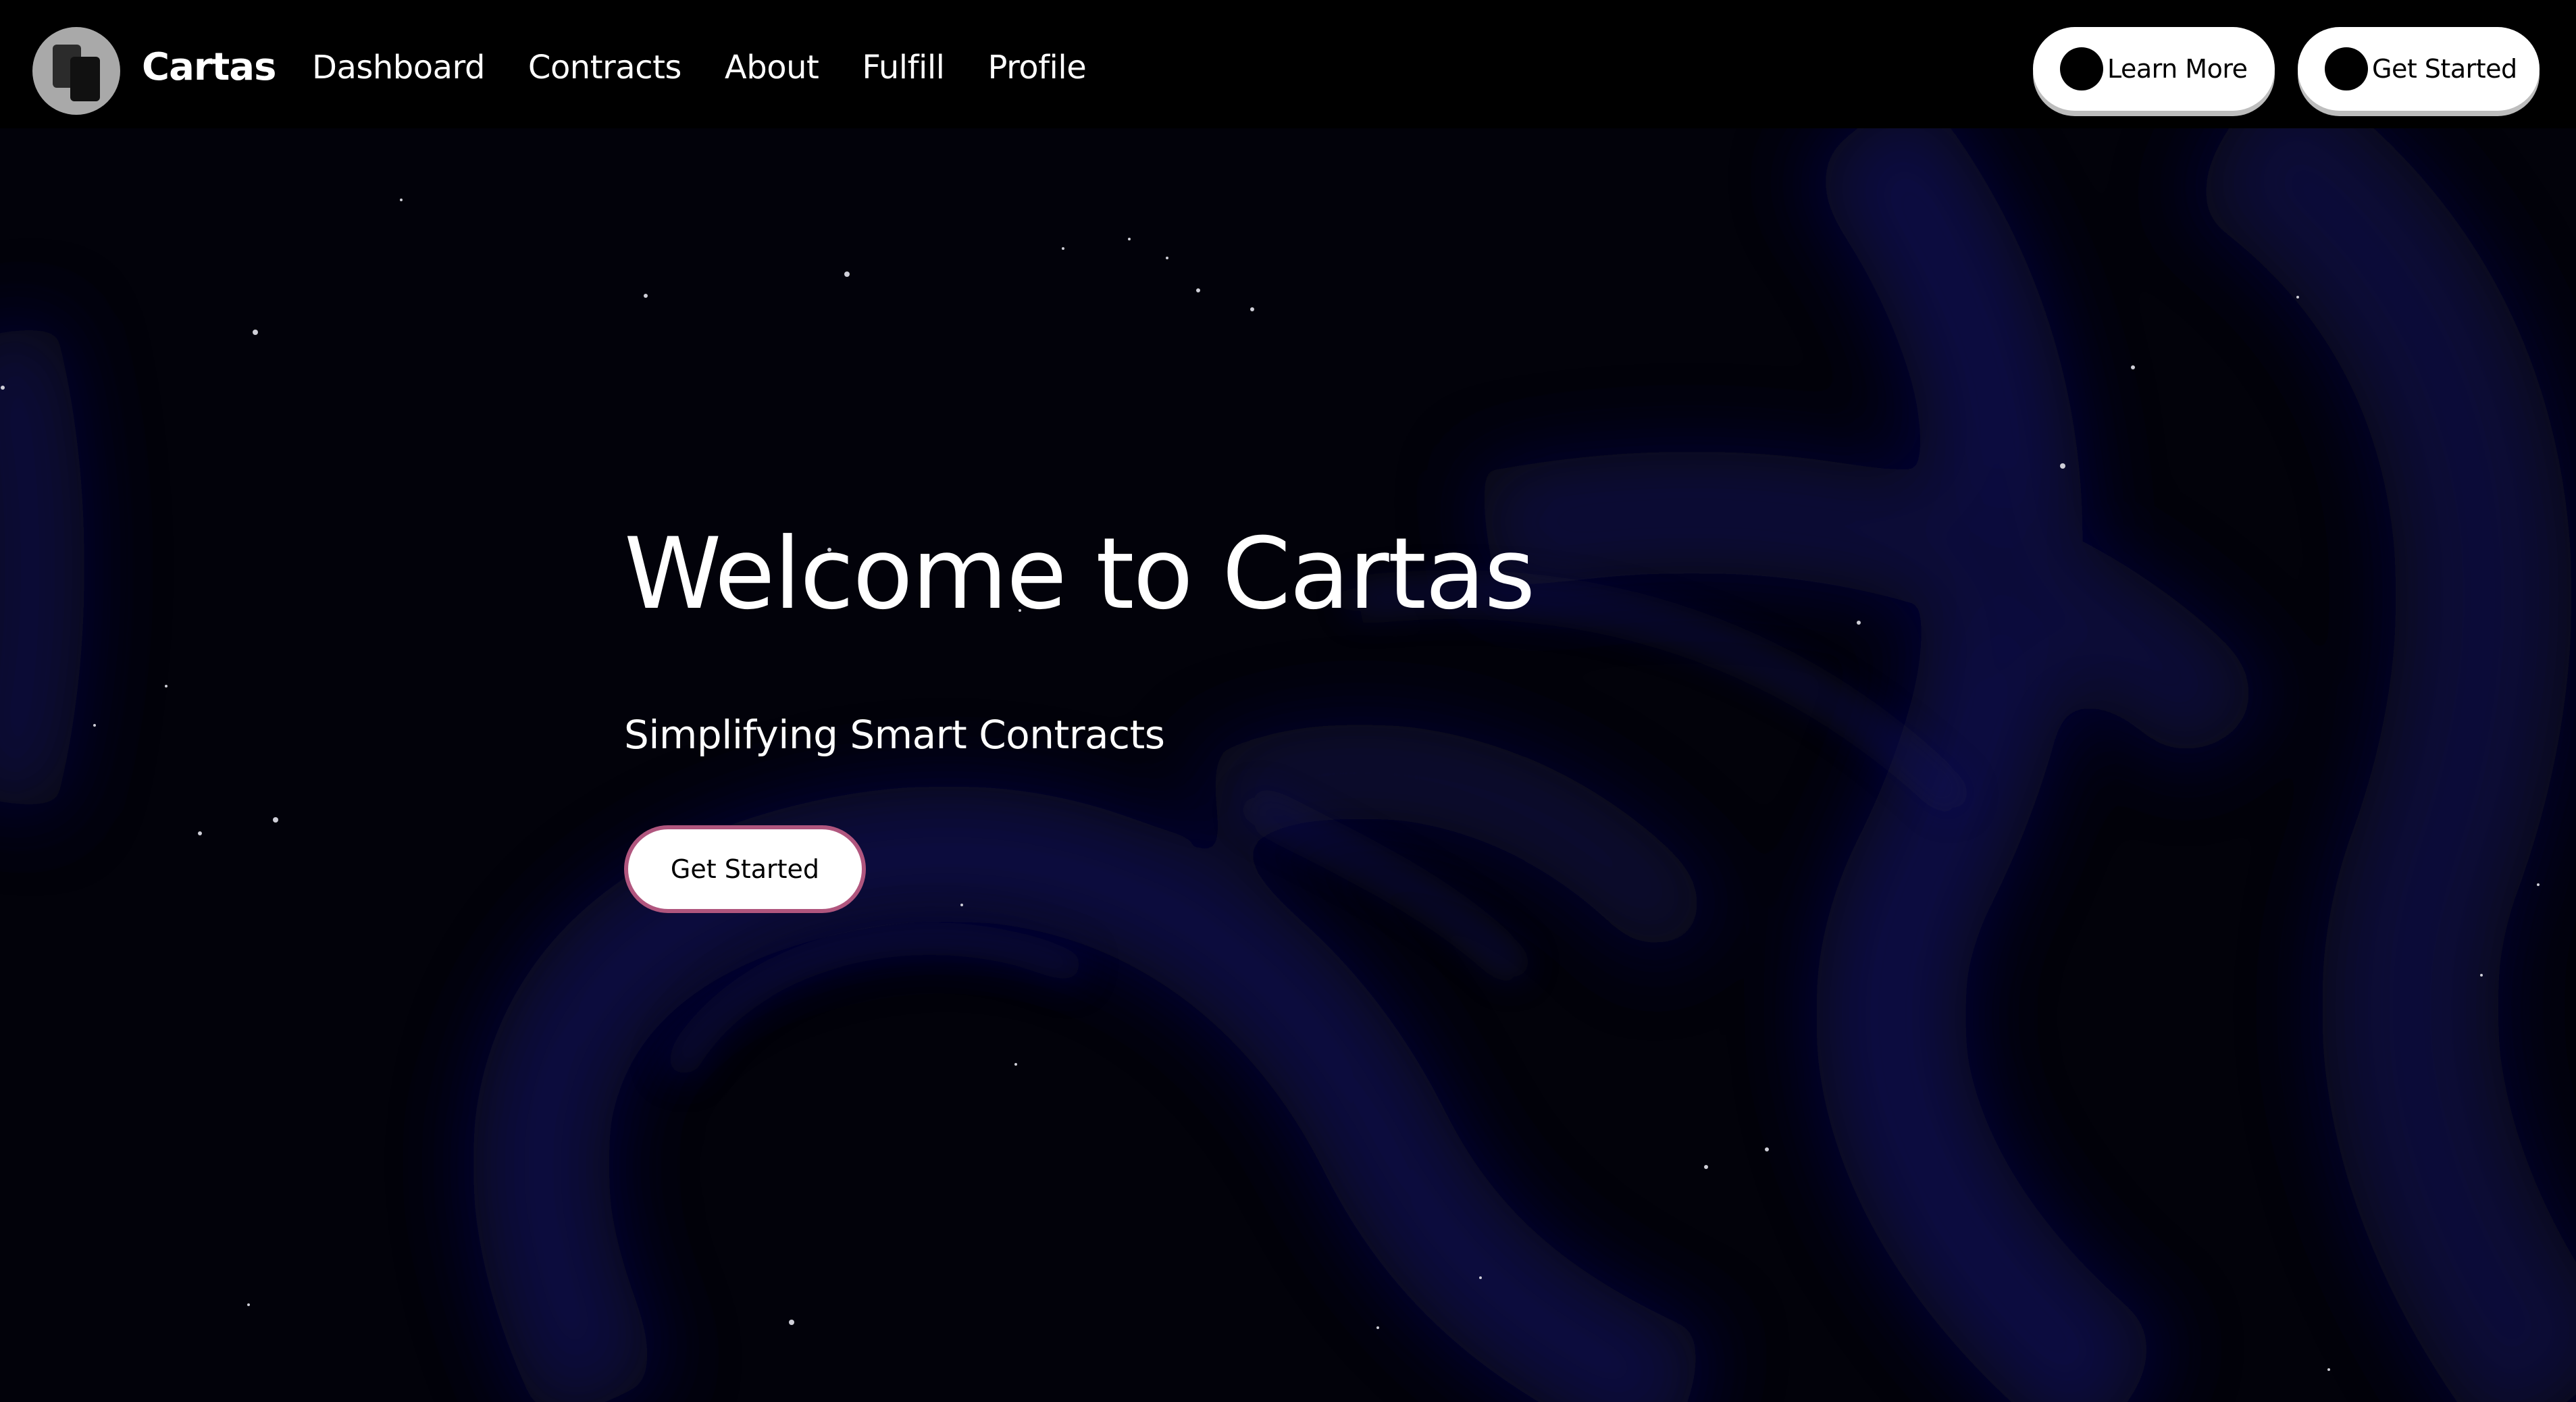  What do you see at coordinates (398, 67) in the screenshot?
I see `nav-link-dashboard: Dashboard` at bounding box center [398, 67].